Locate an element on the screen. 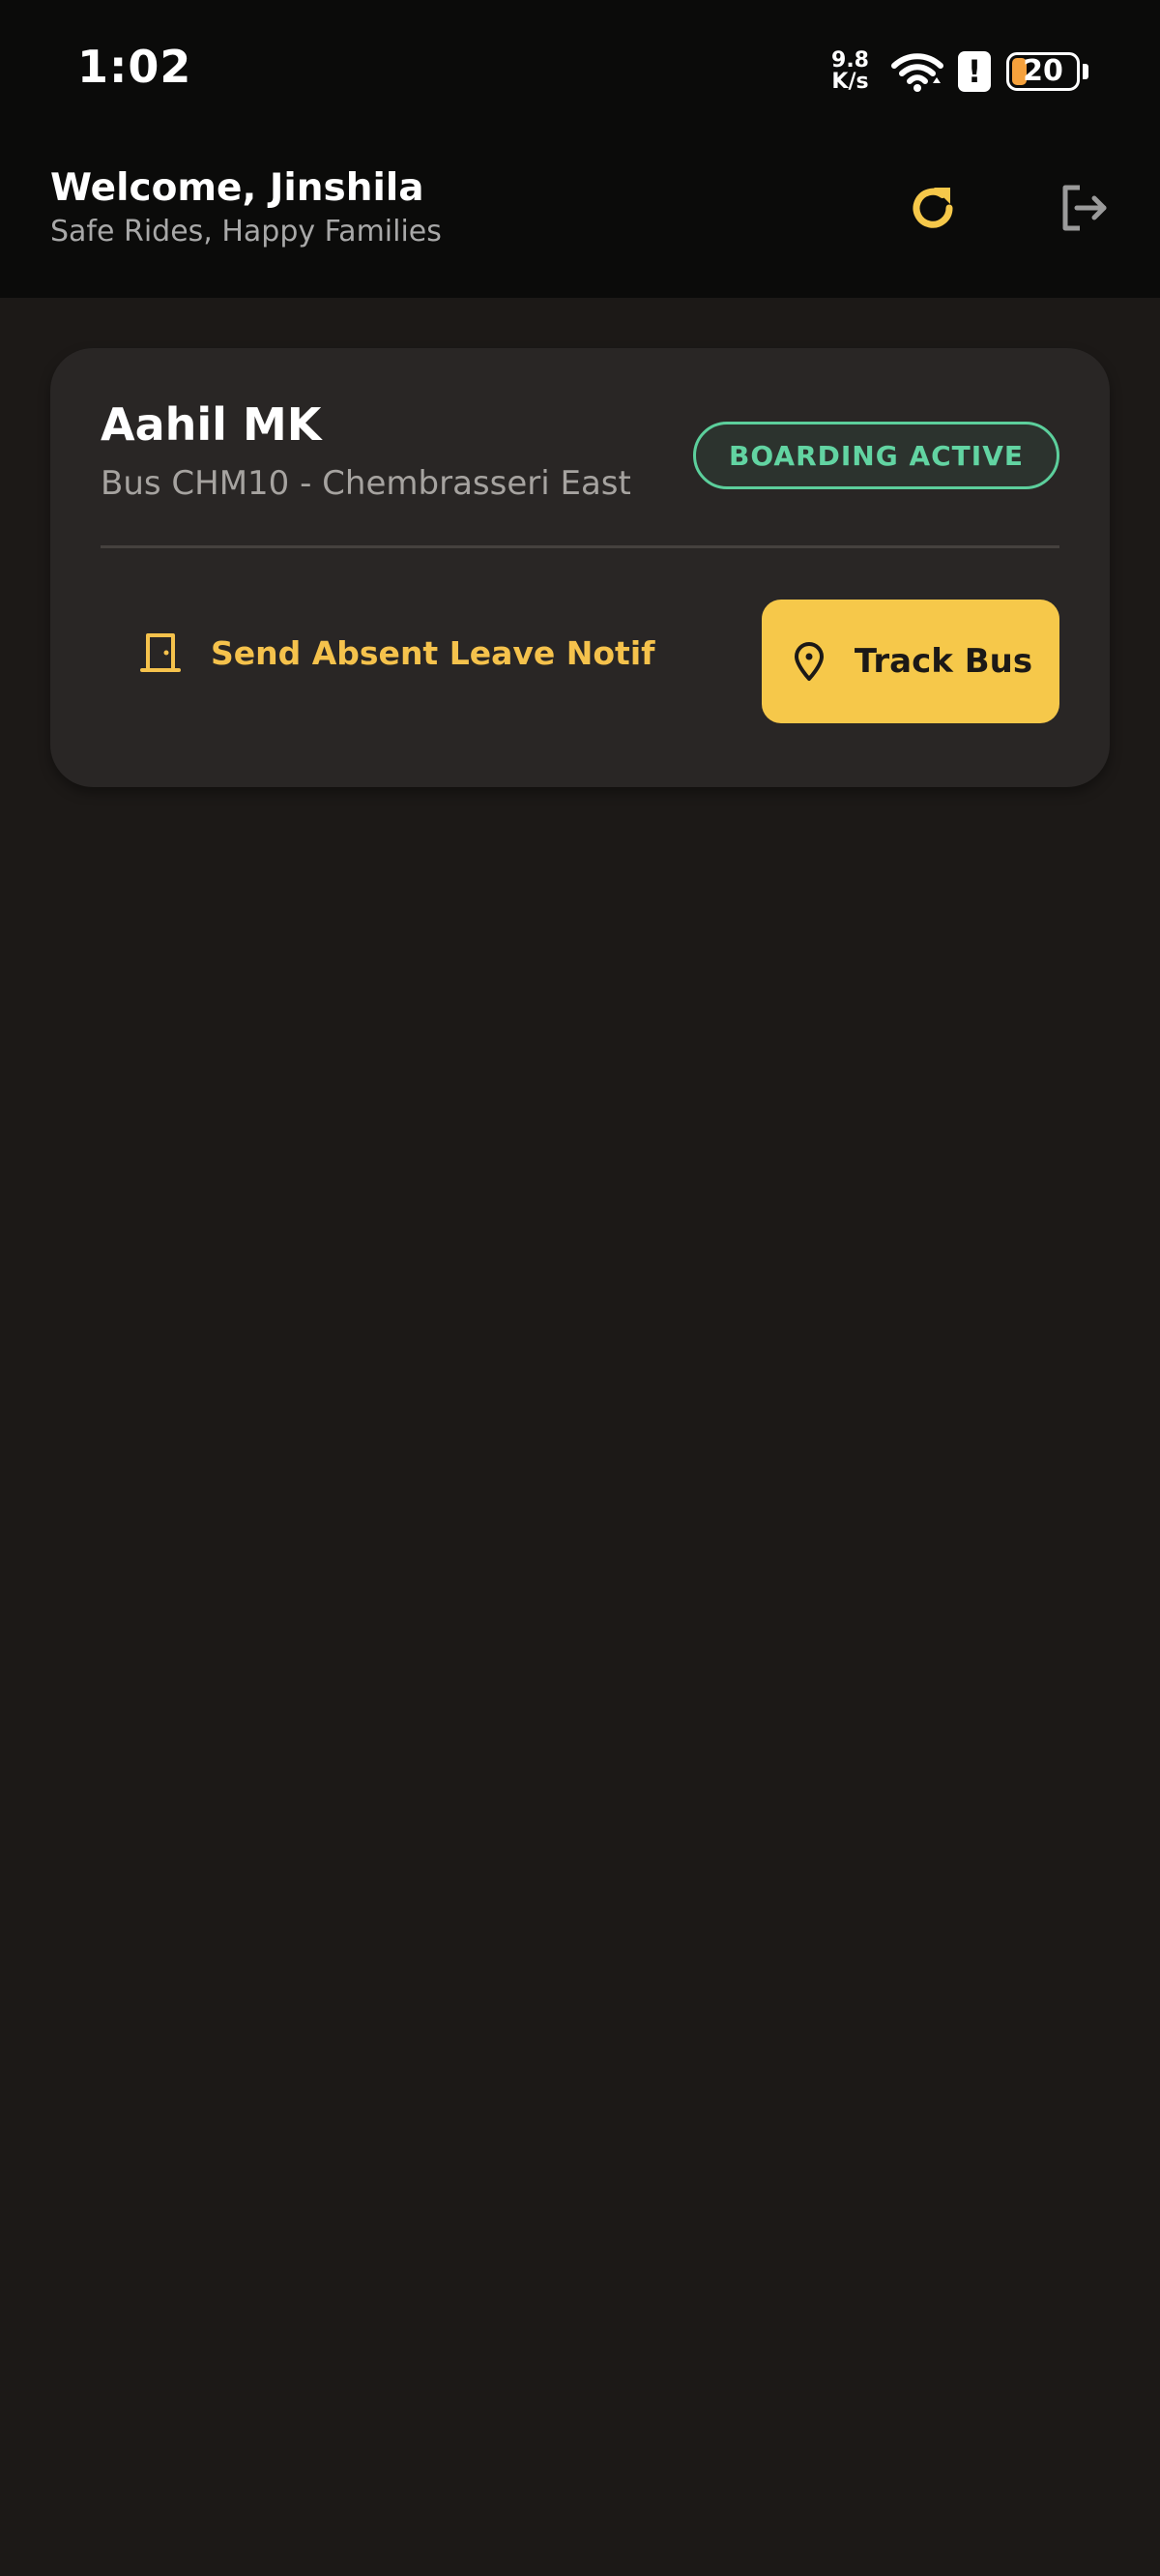  track-bus-button: Track Bus is located at coordinates (911, 661).